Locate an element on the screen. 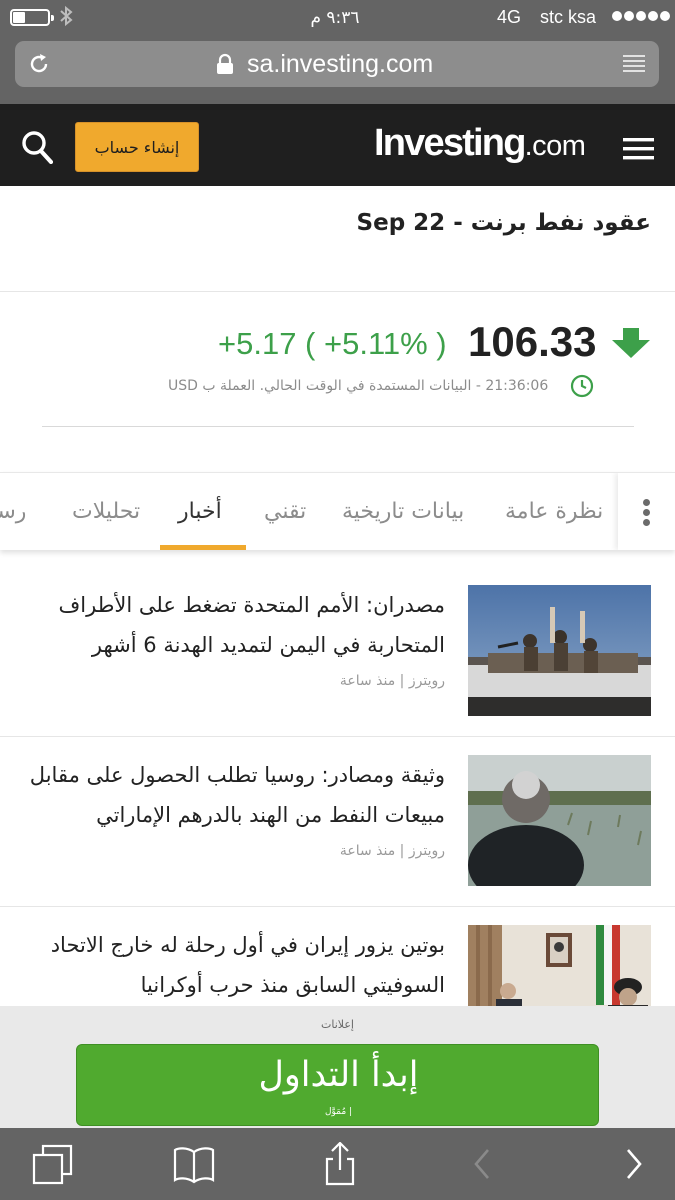  site-logo: Investing.com is located at coordinates (480, 143).